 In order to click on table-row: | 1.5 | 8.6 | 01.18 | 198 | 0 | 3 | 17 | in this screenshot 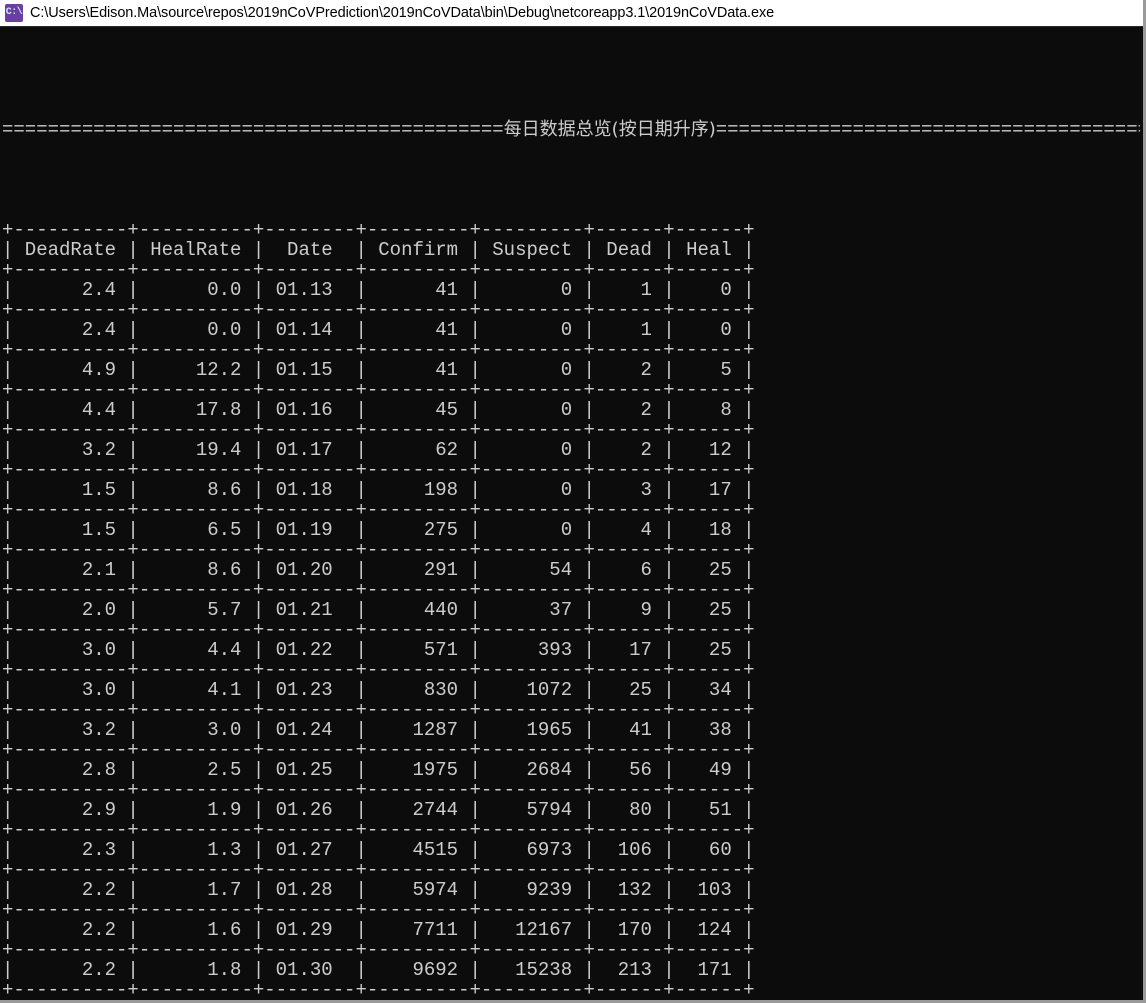, I will do `click(378, 490)`.